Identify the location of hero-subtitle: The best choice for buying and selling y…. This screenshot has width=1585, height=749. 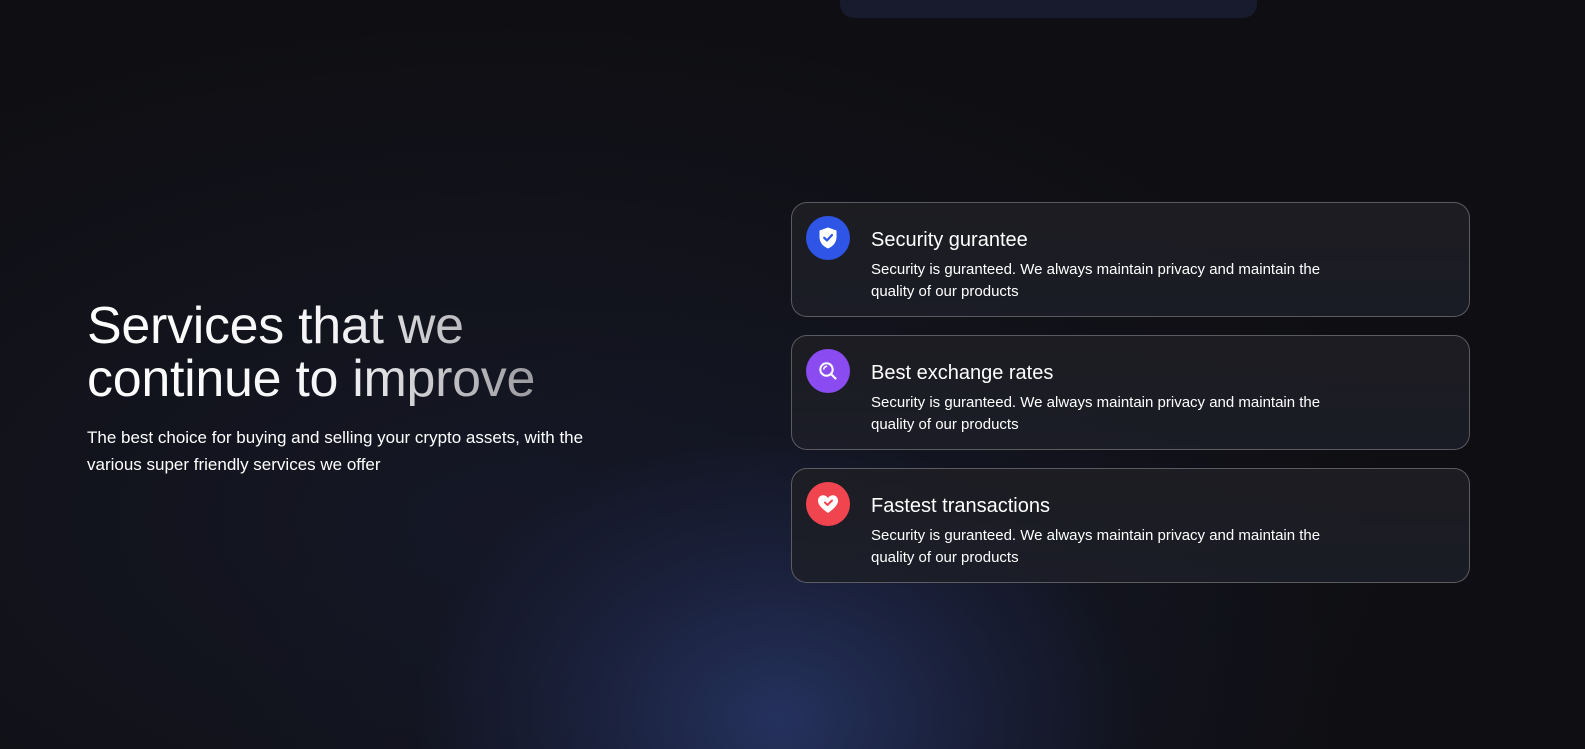
(335, 451).